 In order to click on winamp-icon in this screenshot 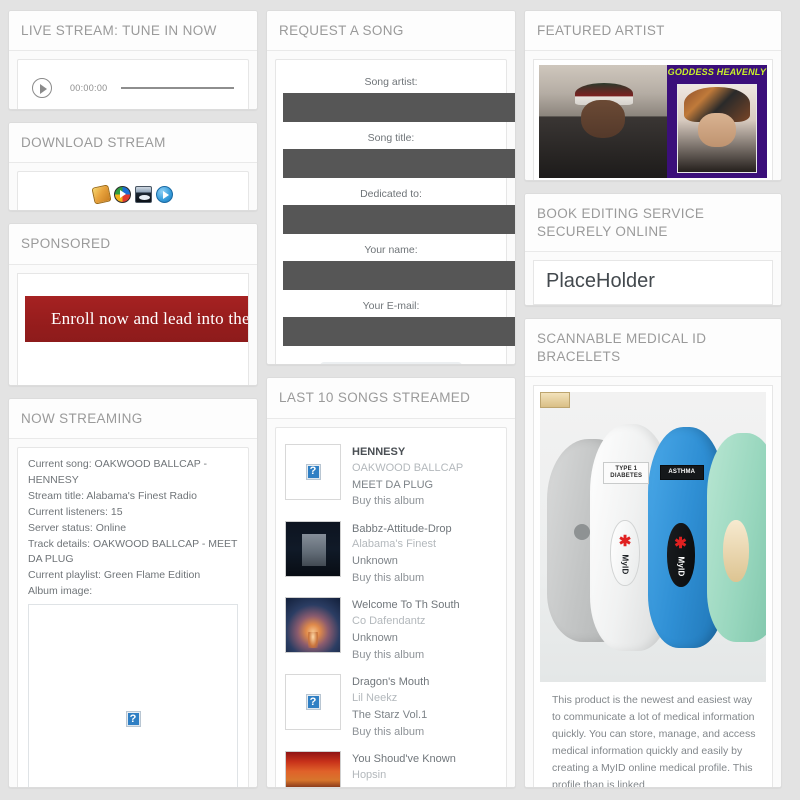, I will do `click(101, 194)`.